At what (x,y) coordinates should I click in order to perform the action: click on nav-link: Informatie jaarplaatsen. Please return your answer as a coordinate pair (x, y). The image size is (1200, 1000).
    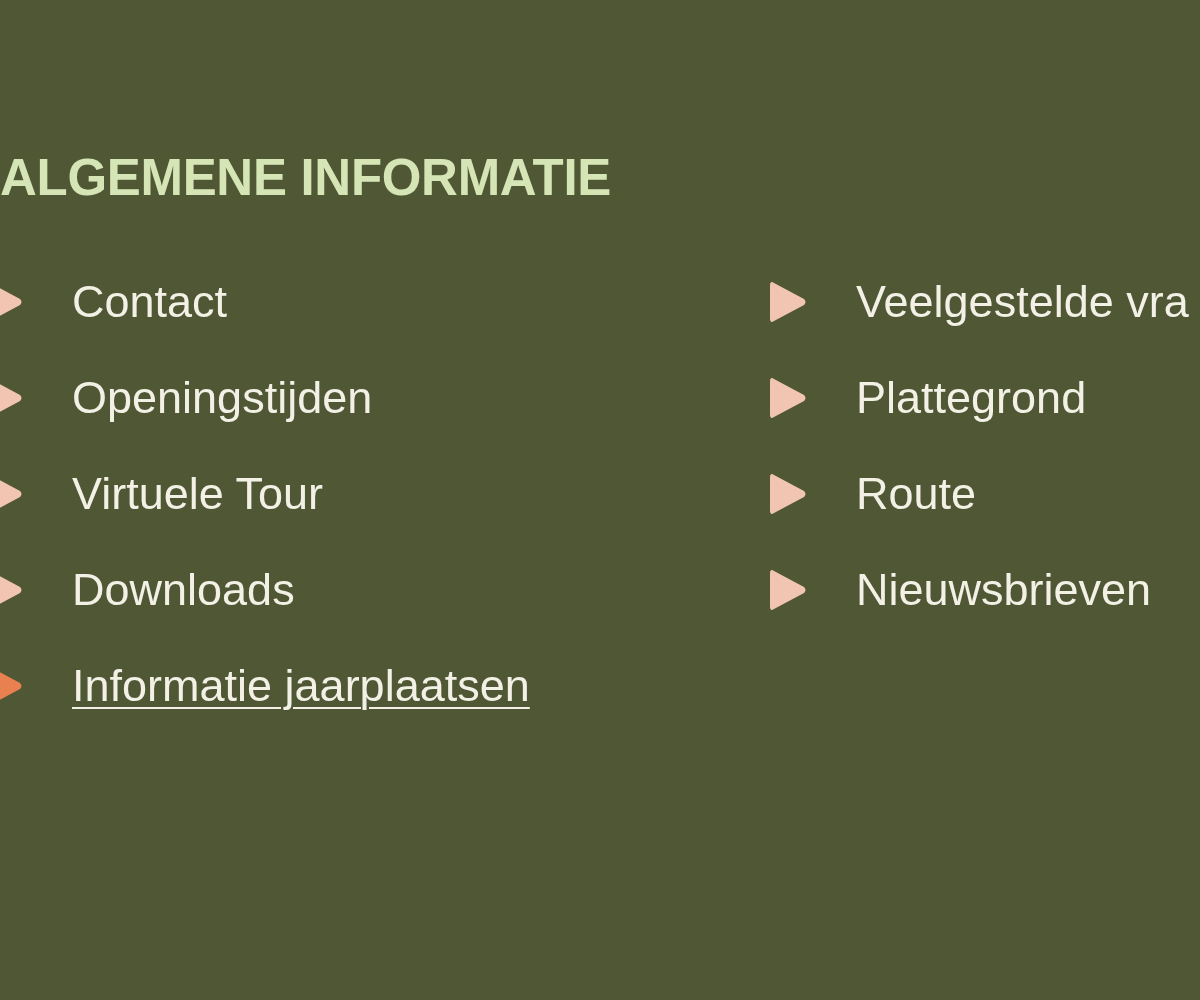
    Looking at the image, I should click on (301, 686).